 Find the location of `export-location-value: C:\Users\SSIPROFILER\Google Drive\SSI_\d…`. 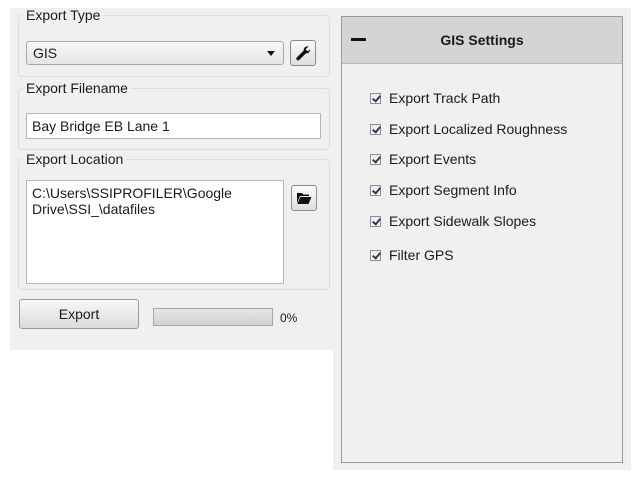

export-location-value: C:\Users\SSIPROFILER\Google Drive\SSI_\d… is located at coordinates (132, 201).